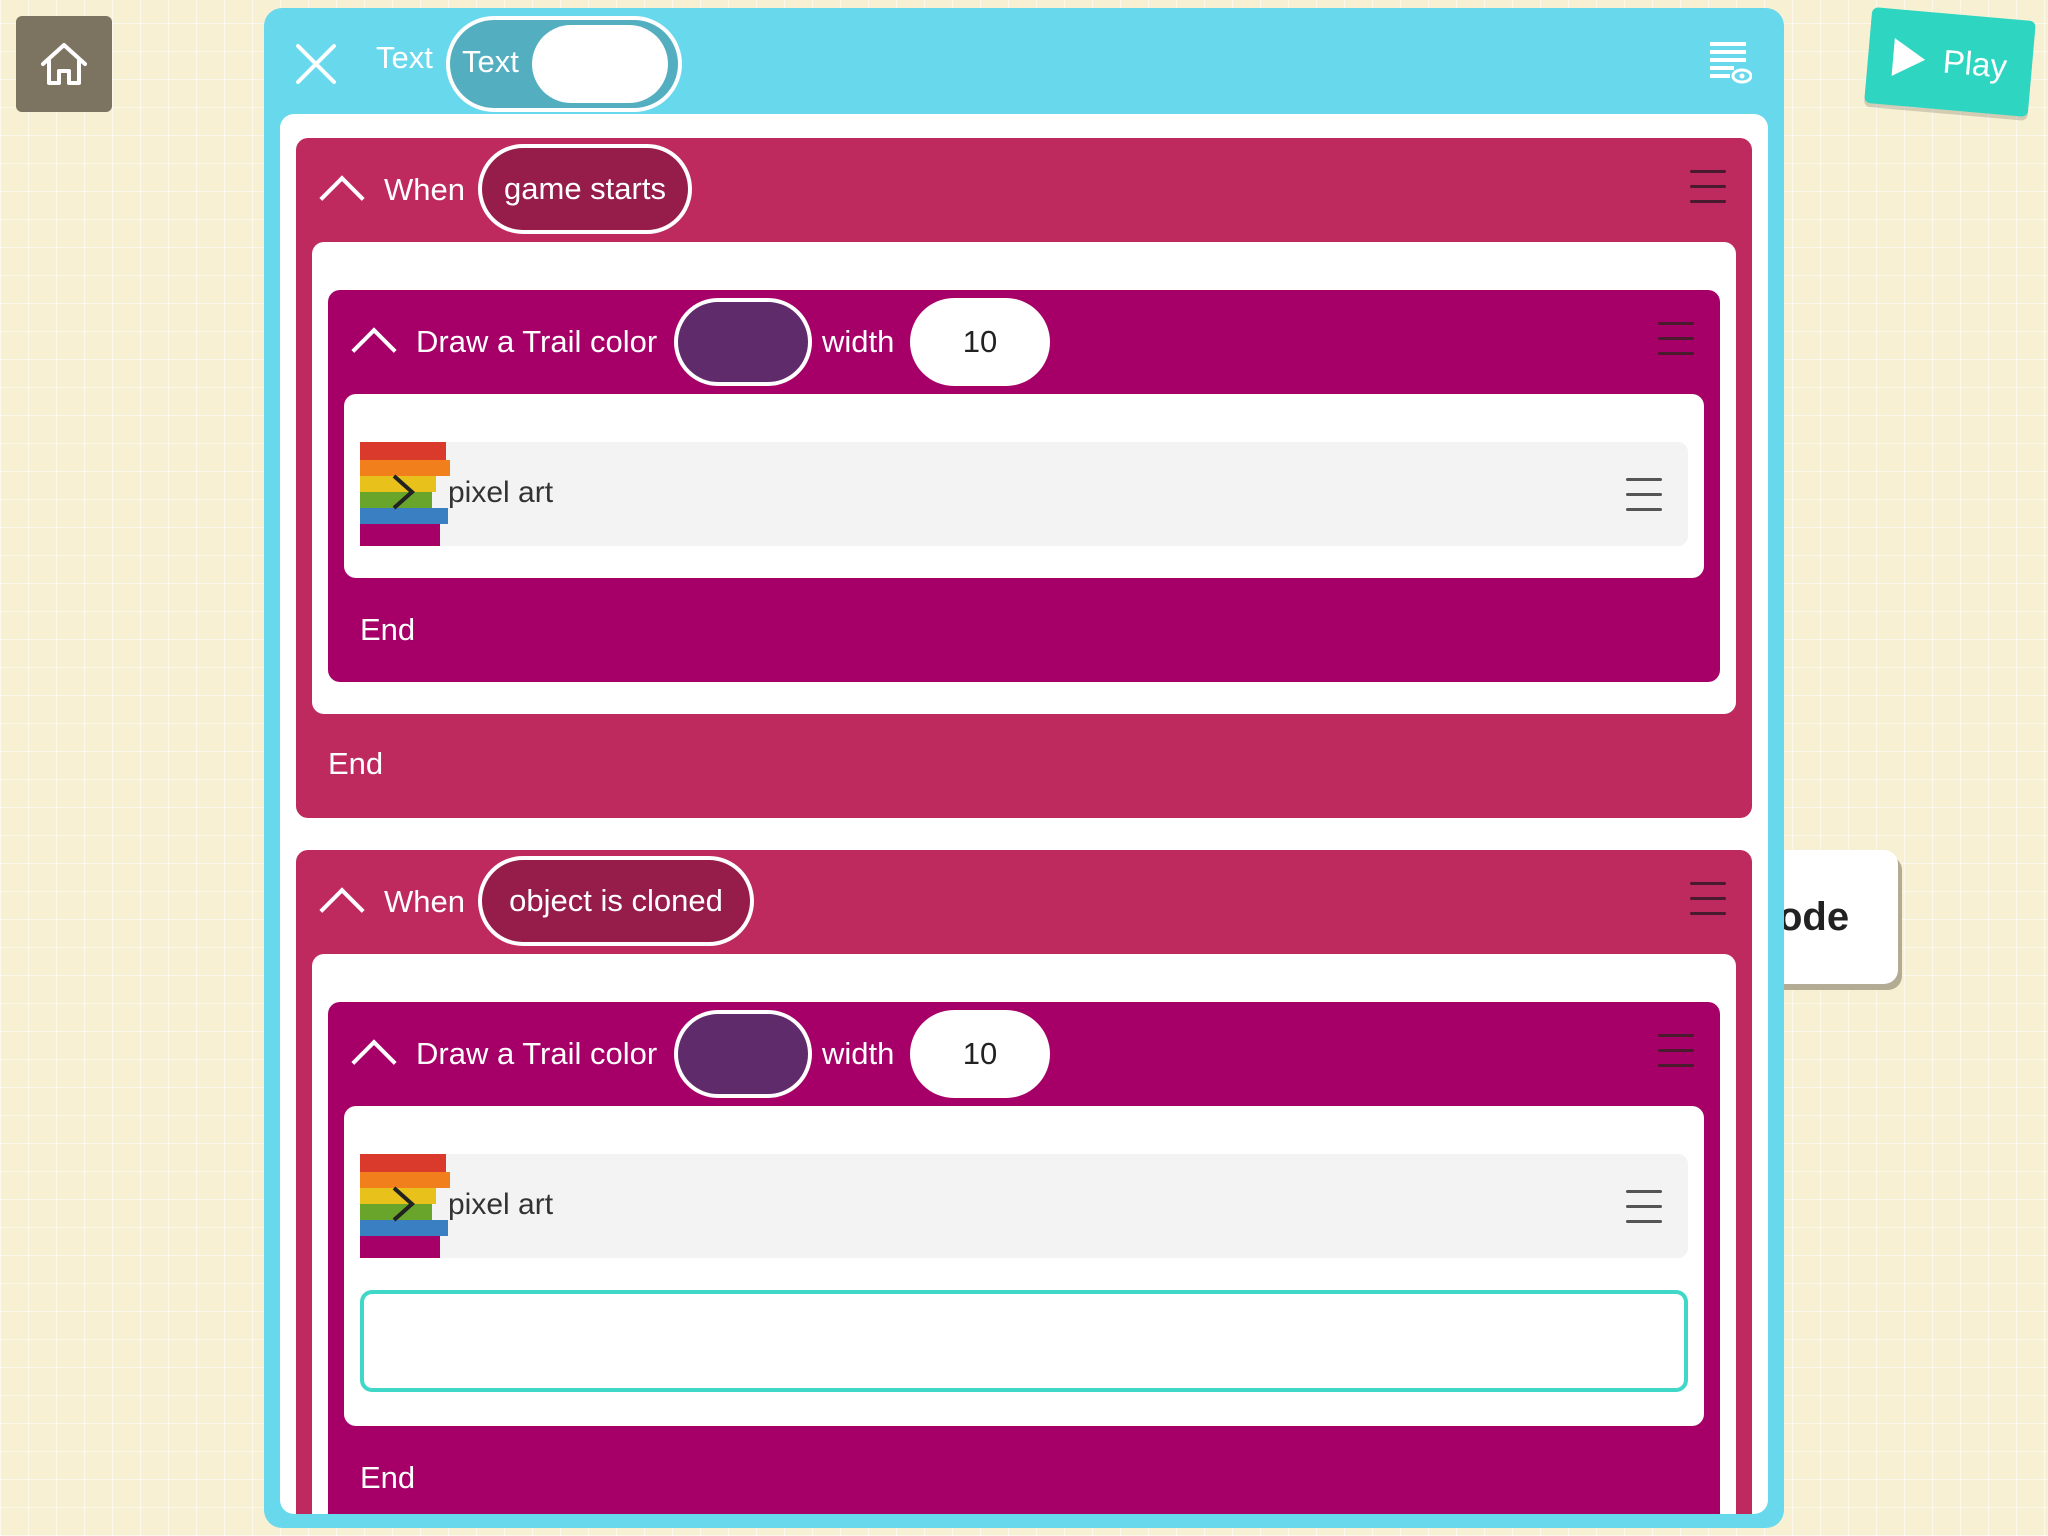 The image size is (2048, 1536). What do you see at coordinates (585, 189) in the screenshot?
I see `event-pill: game starts` at bounding box center [585, 189].